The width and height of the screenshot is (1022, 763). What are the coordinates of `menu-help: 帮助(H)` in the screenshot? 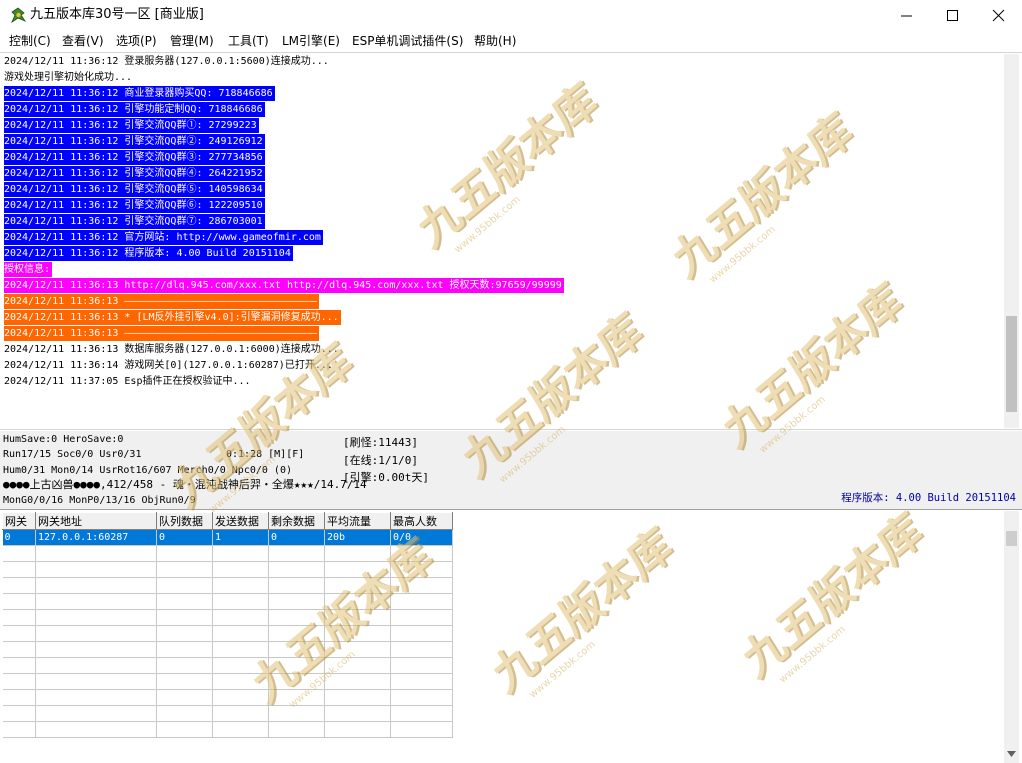 It's located at (495, 41).